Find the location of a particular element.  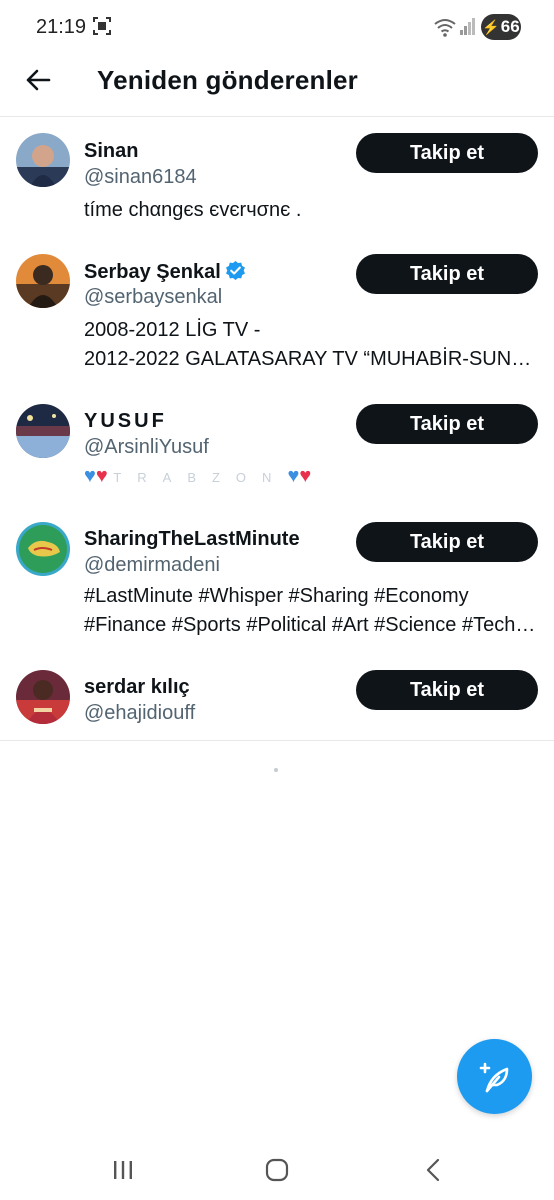

arrow-left-icon is located at coordinates (38, 80).